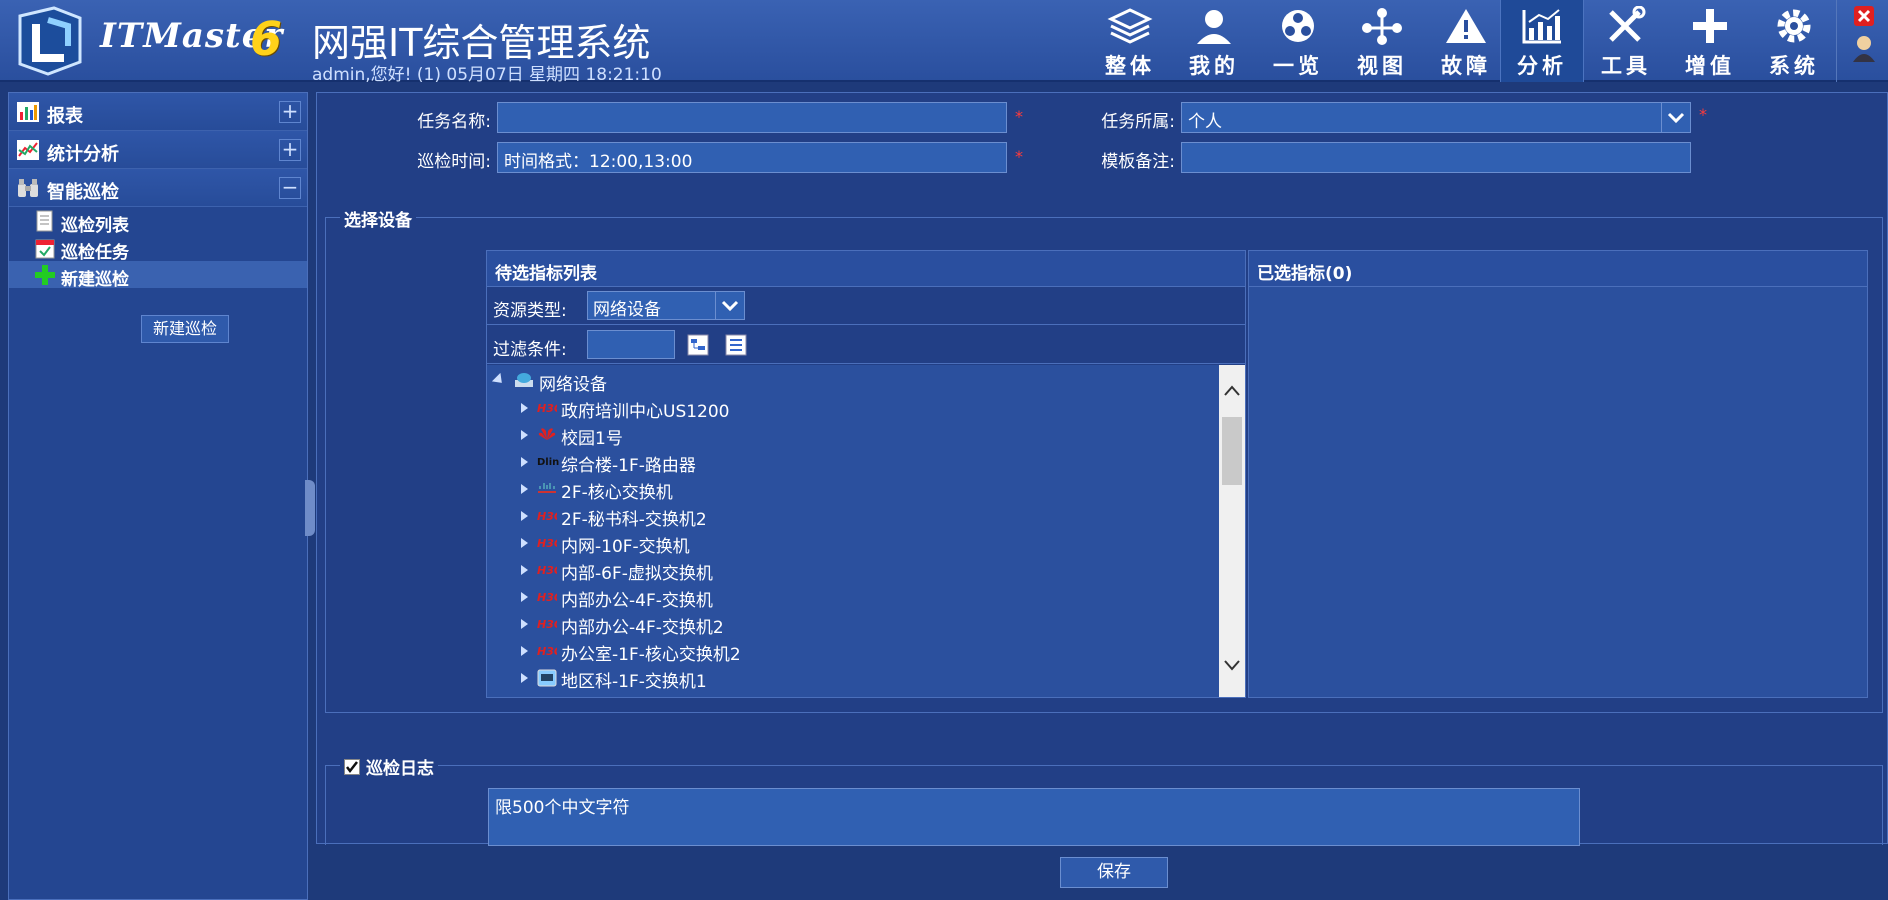  What do you see at coordinates (651, 655) in the screenshot?
I see `tree-device-label: 办公室-1F-核心交换机2` at bounding box center [651, 655].